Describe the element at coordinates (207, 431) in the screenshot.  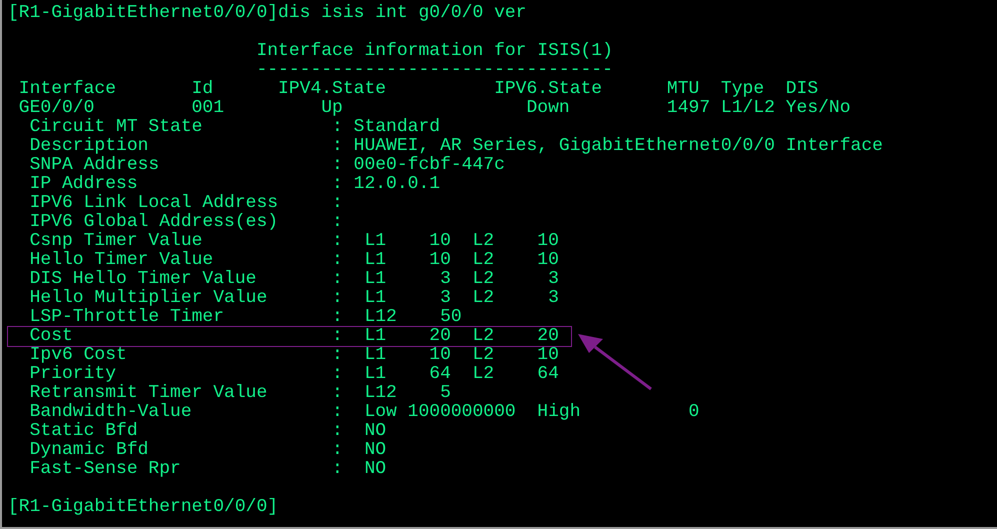
I see `output-line: Static Bfd : NO` at that location.